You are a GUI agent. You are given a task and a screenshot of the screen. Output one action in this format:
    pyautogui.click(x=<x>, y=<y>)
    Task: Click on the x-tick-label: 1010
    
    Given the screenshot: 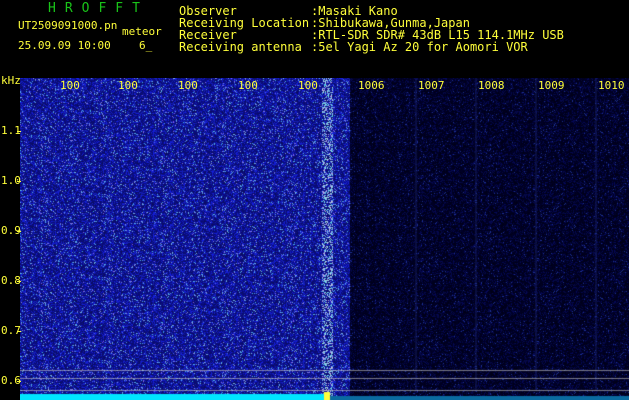 What is the action you would take?
    pyautogui.click(x=611, y=85)
    